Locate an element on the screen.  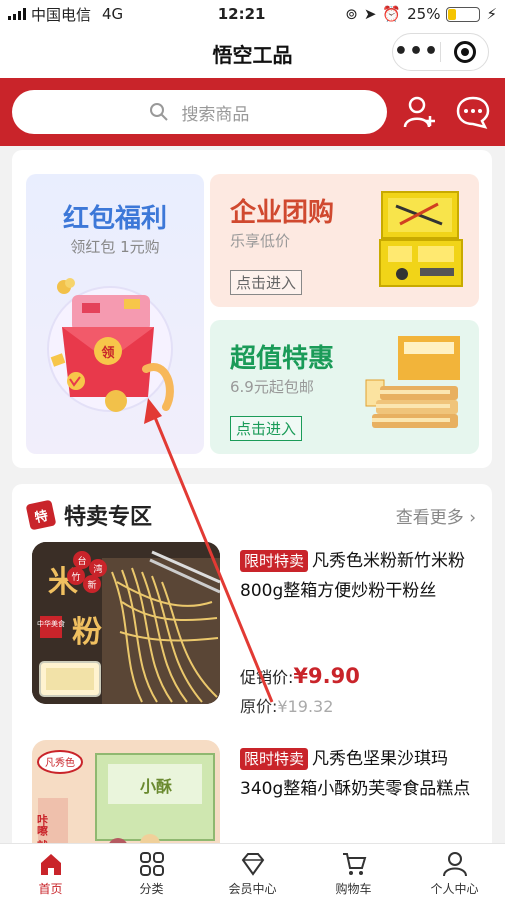
tab-label: 会员中心 is located at coordinates (252, 889).